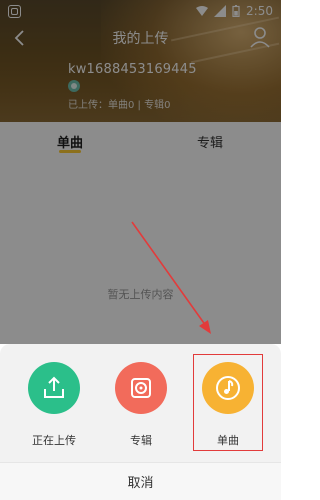 The width and height of the screenshot is (320, 500). What do you see at coordinates (140, 483) in the screenshot?
I see `cancel-label: 取消` at bounding box center [140, 483].